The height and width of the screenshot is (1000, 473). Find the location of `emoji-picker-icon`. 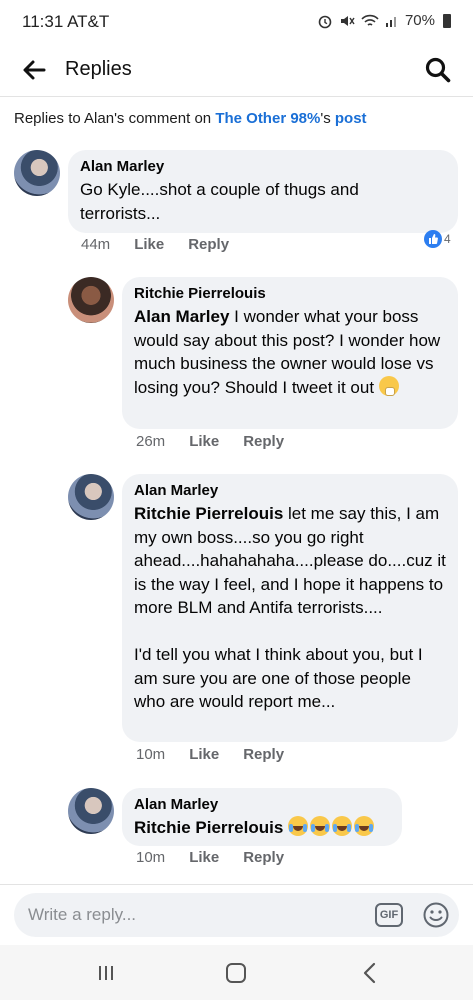

emoji-picker-icon is located at coordinates (436, 915).